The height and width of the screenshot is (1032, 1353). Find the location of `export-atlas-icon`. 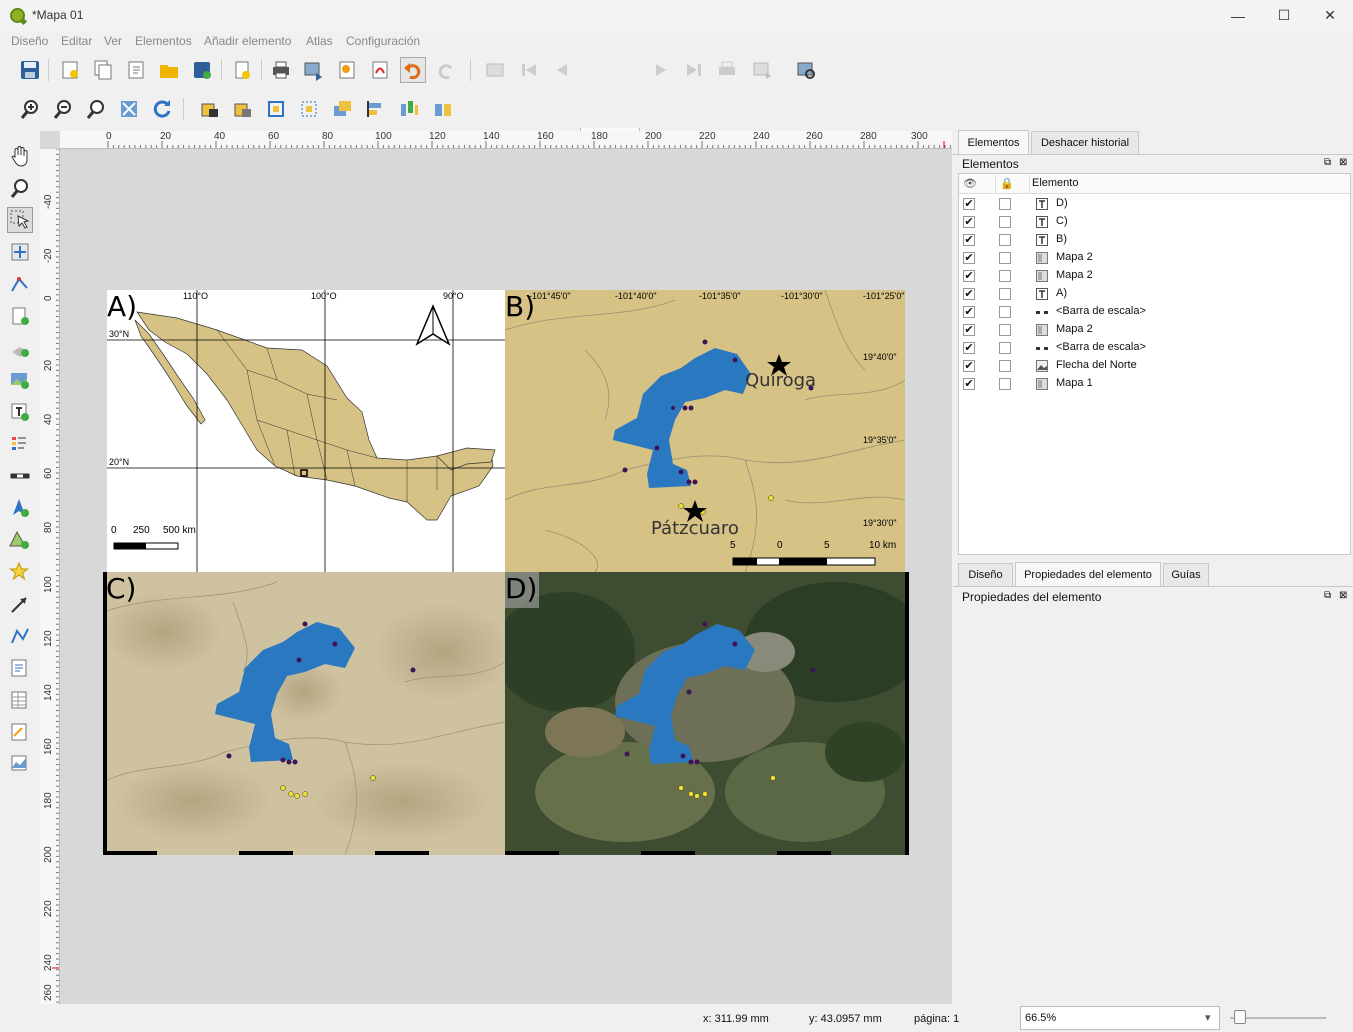

export-atlas-icon is located at coordinates (762, 70).